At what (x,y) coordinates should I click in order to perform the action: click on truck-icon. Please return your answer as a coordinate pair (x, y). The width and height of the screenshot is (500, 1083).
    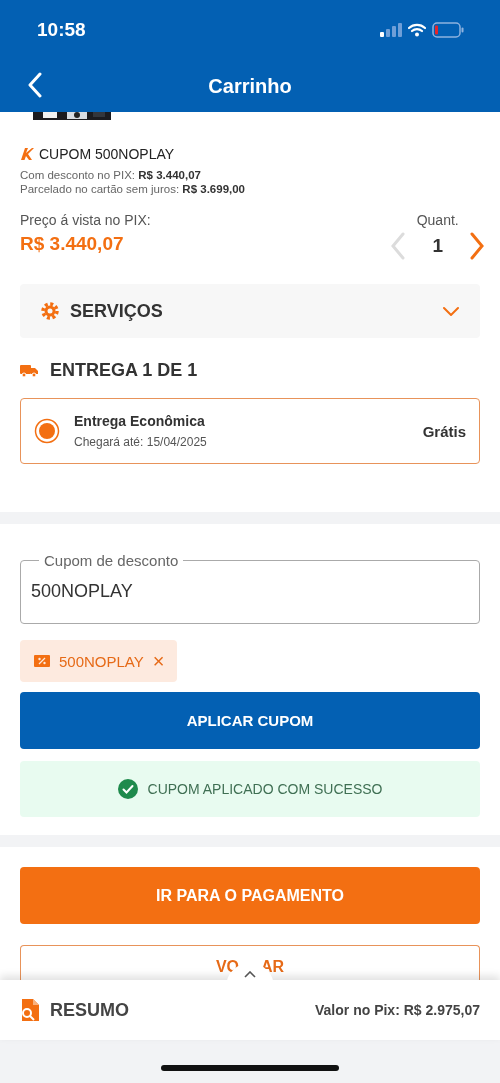
    Looking at the image, I should click on (29, 370).